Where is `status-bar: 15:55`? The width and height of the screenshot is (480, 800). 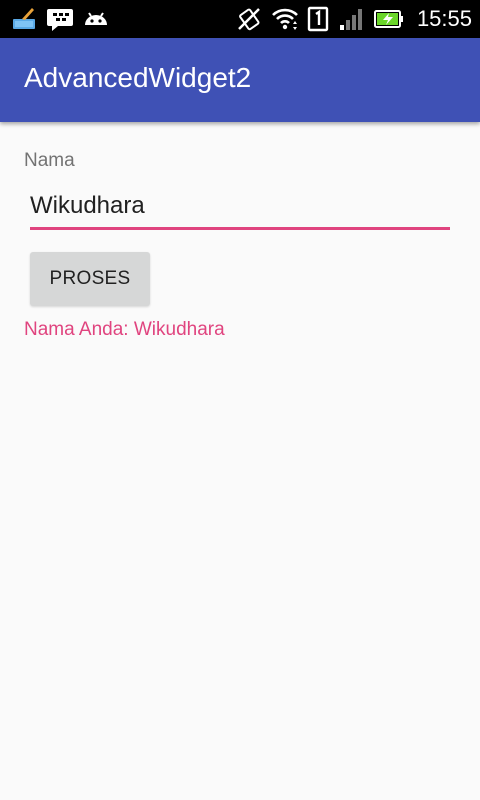
status-bar: 15:55 is located at coordinates (240, 19).